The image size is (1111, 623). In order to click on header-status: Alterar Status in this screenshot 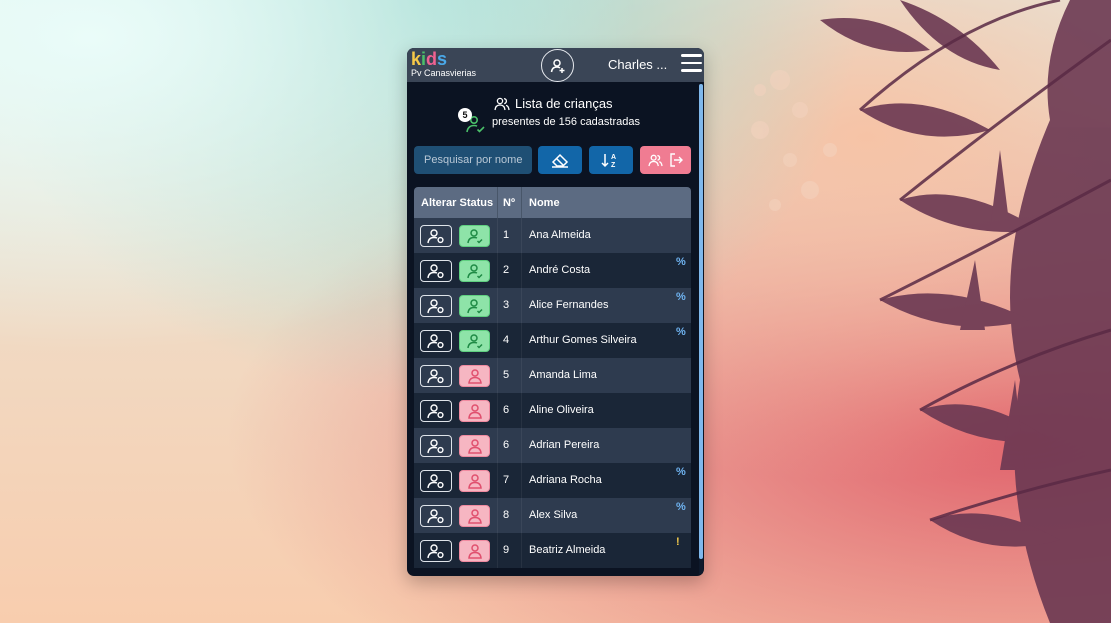, I will do `click(457, 203)`.